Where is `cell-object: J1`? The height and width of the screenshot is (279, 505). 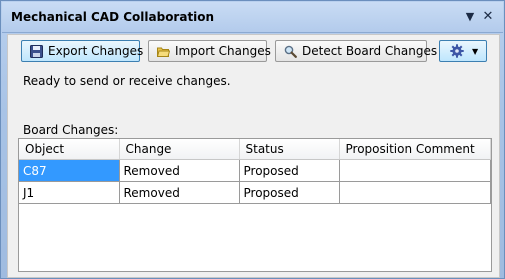
cell-object: J1 is located at coordinates (69, 192).